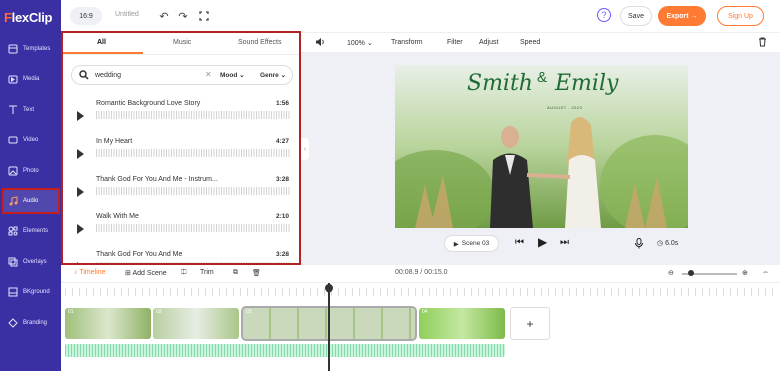 The width and height of the screenshot is (780, 371). I want to click on ampersand-text: &, so click(542, 77).